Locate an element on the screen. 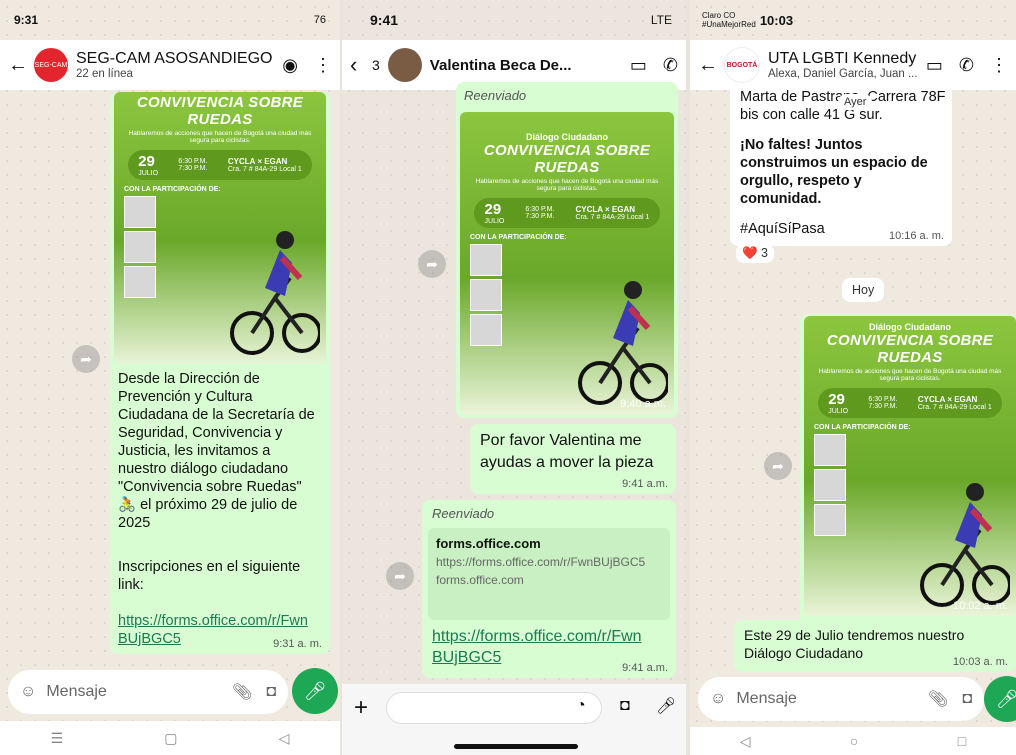 The width and height of the screenshot is (1016, 755). recent-apps-icon: □ is located at coordinates (962, 741).